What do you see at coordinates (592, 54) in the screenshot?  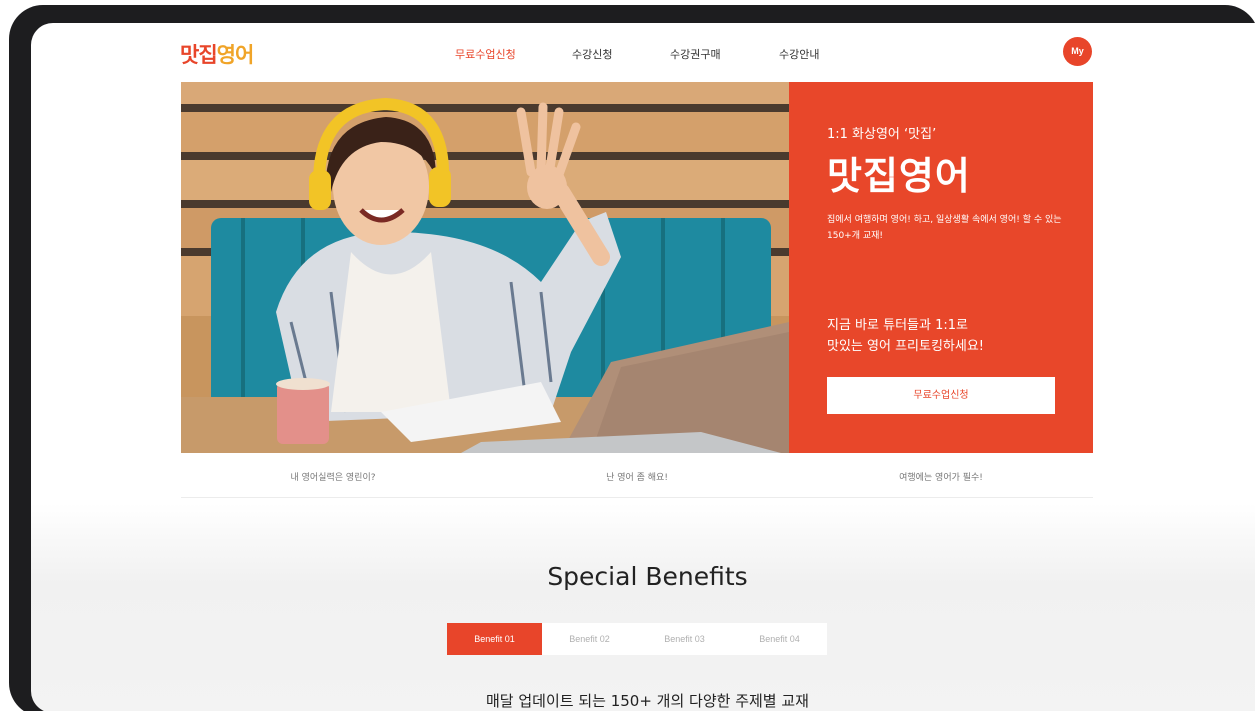 I see `nav-enroll: 수강신청` at bounding box center [592, 54].